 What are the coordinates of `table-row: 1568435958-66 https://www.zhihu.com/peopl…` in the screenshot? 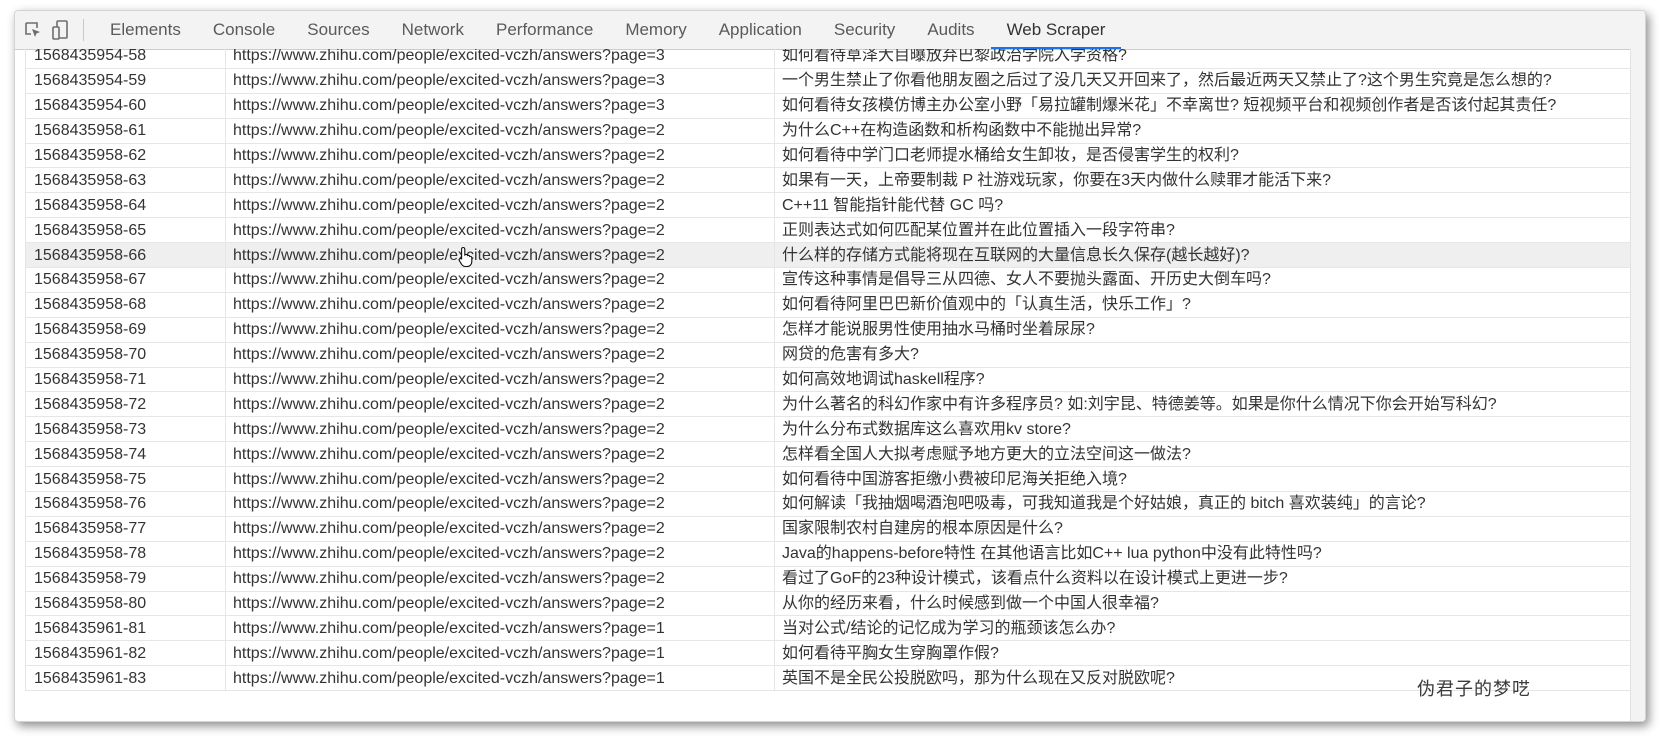 It's located at (828, 255).